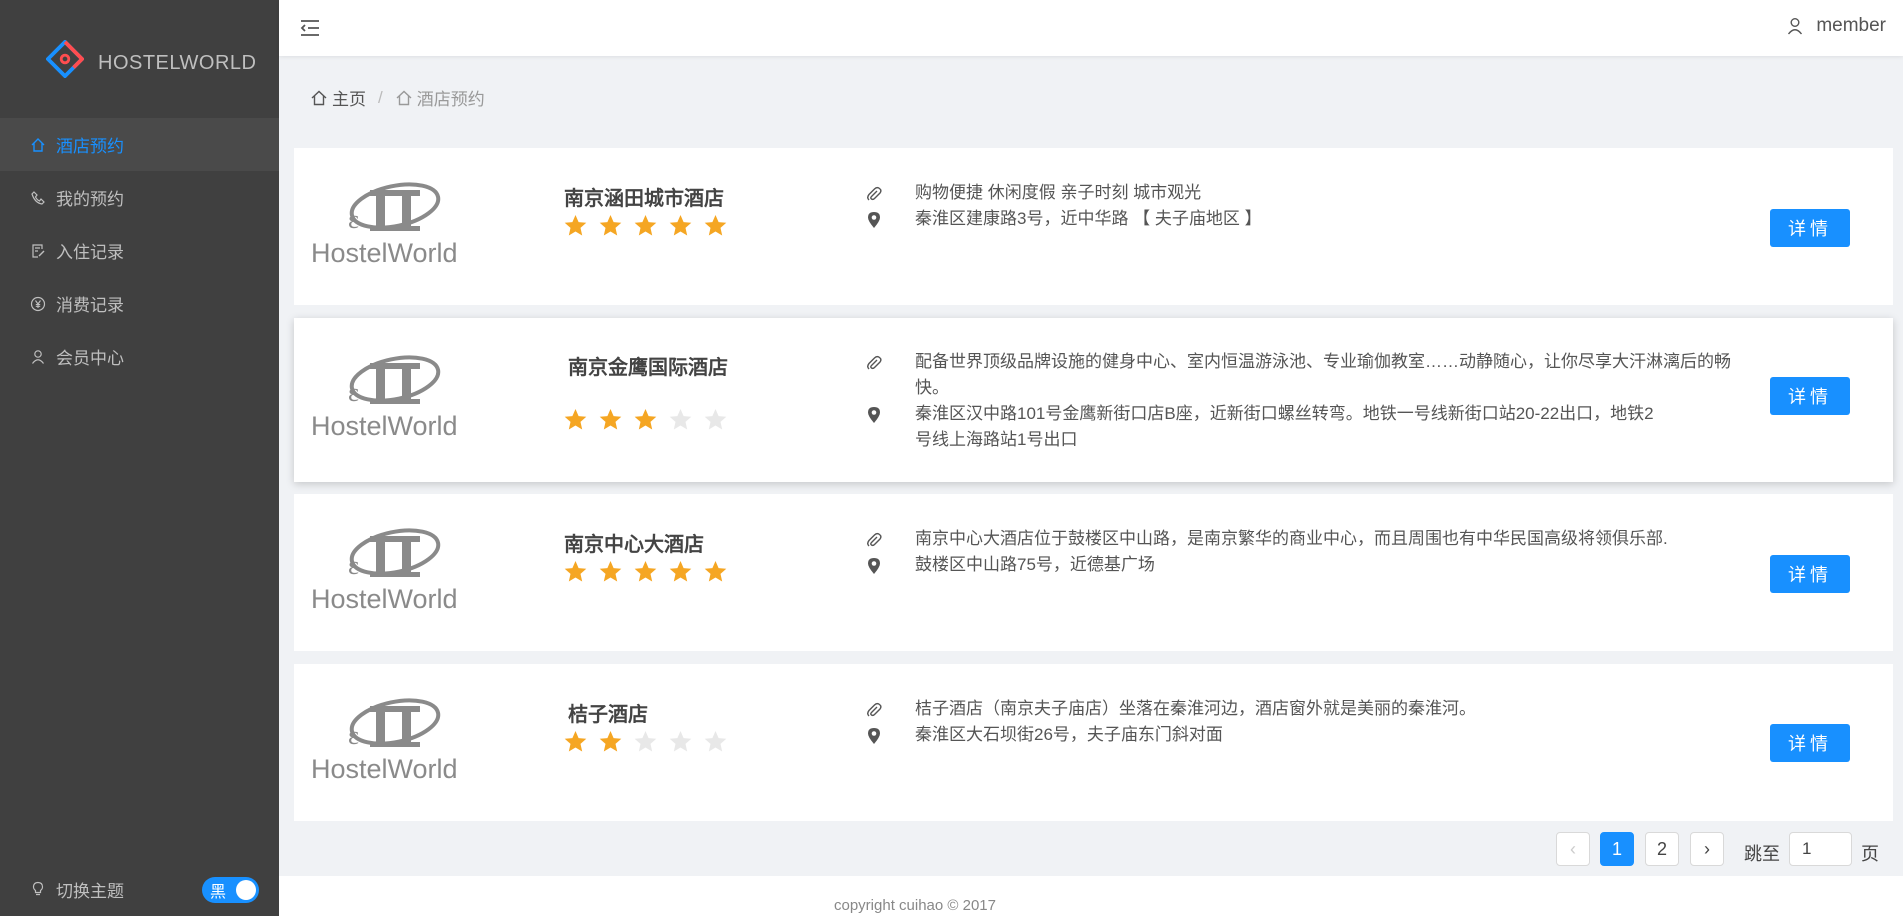 Image resolution: width=1903 pixels, height=916 pixels. What do you see at coordinates (90, 146) in the screenshot?
I see `sidebar-item-label: 酒店预约` at bounding box center [90, 146].